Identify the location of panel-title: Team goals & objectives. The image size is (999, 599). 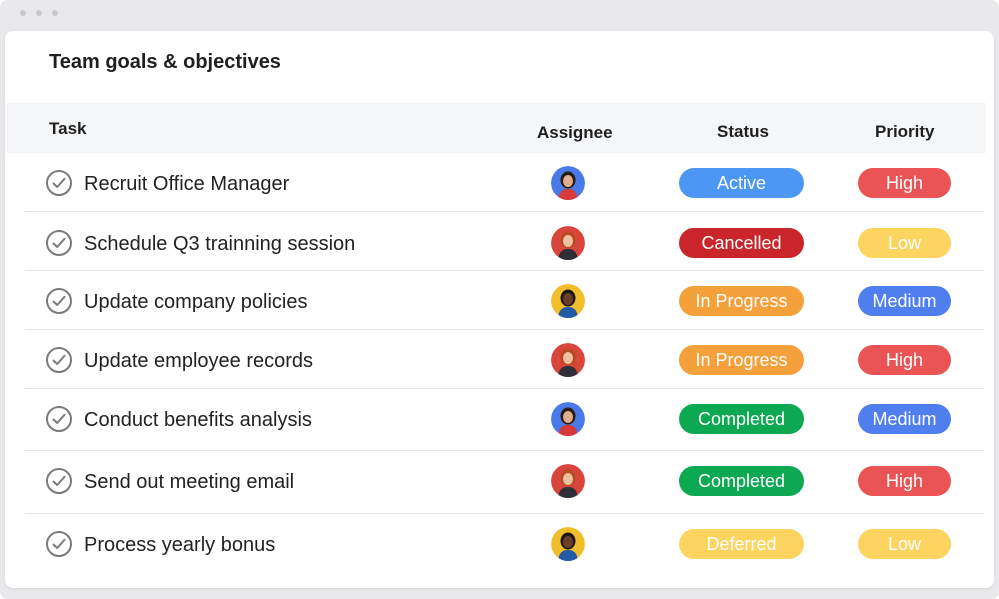
(165, 62).